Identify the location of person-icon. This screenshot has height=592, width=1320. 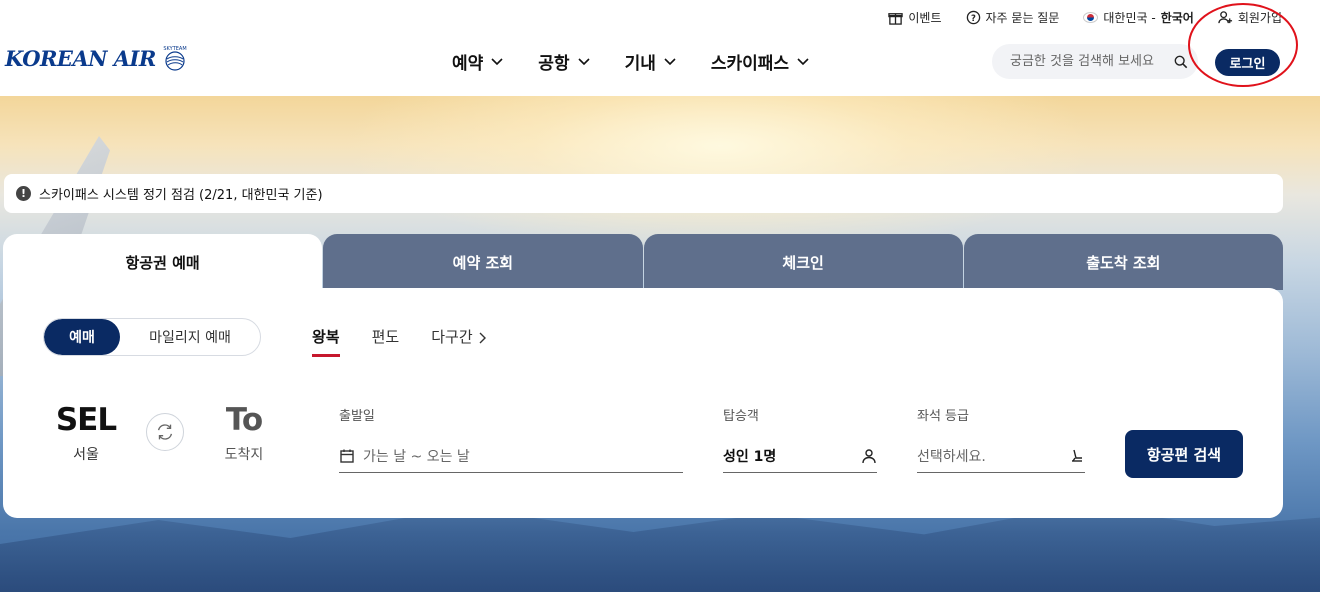
(869, 456).